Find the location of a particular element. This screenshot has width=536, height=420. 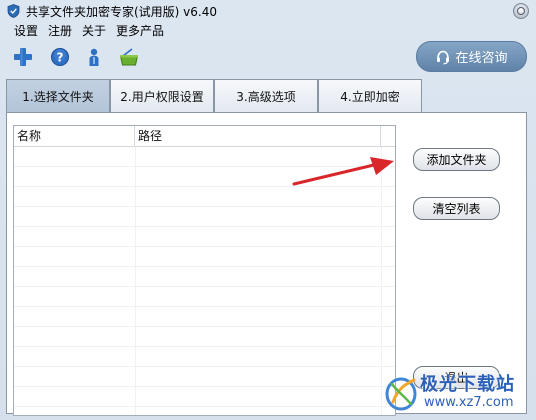

tab-advanced-options: 3.高级选项 is located at coordinates (266, 95).